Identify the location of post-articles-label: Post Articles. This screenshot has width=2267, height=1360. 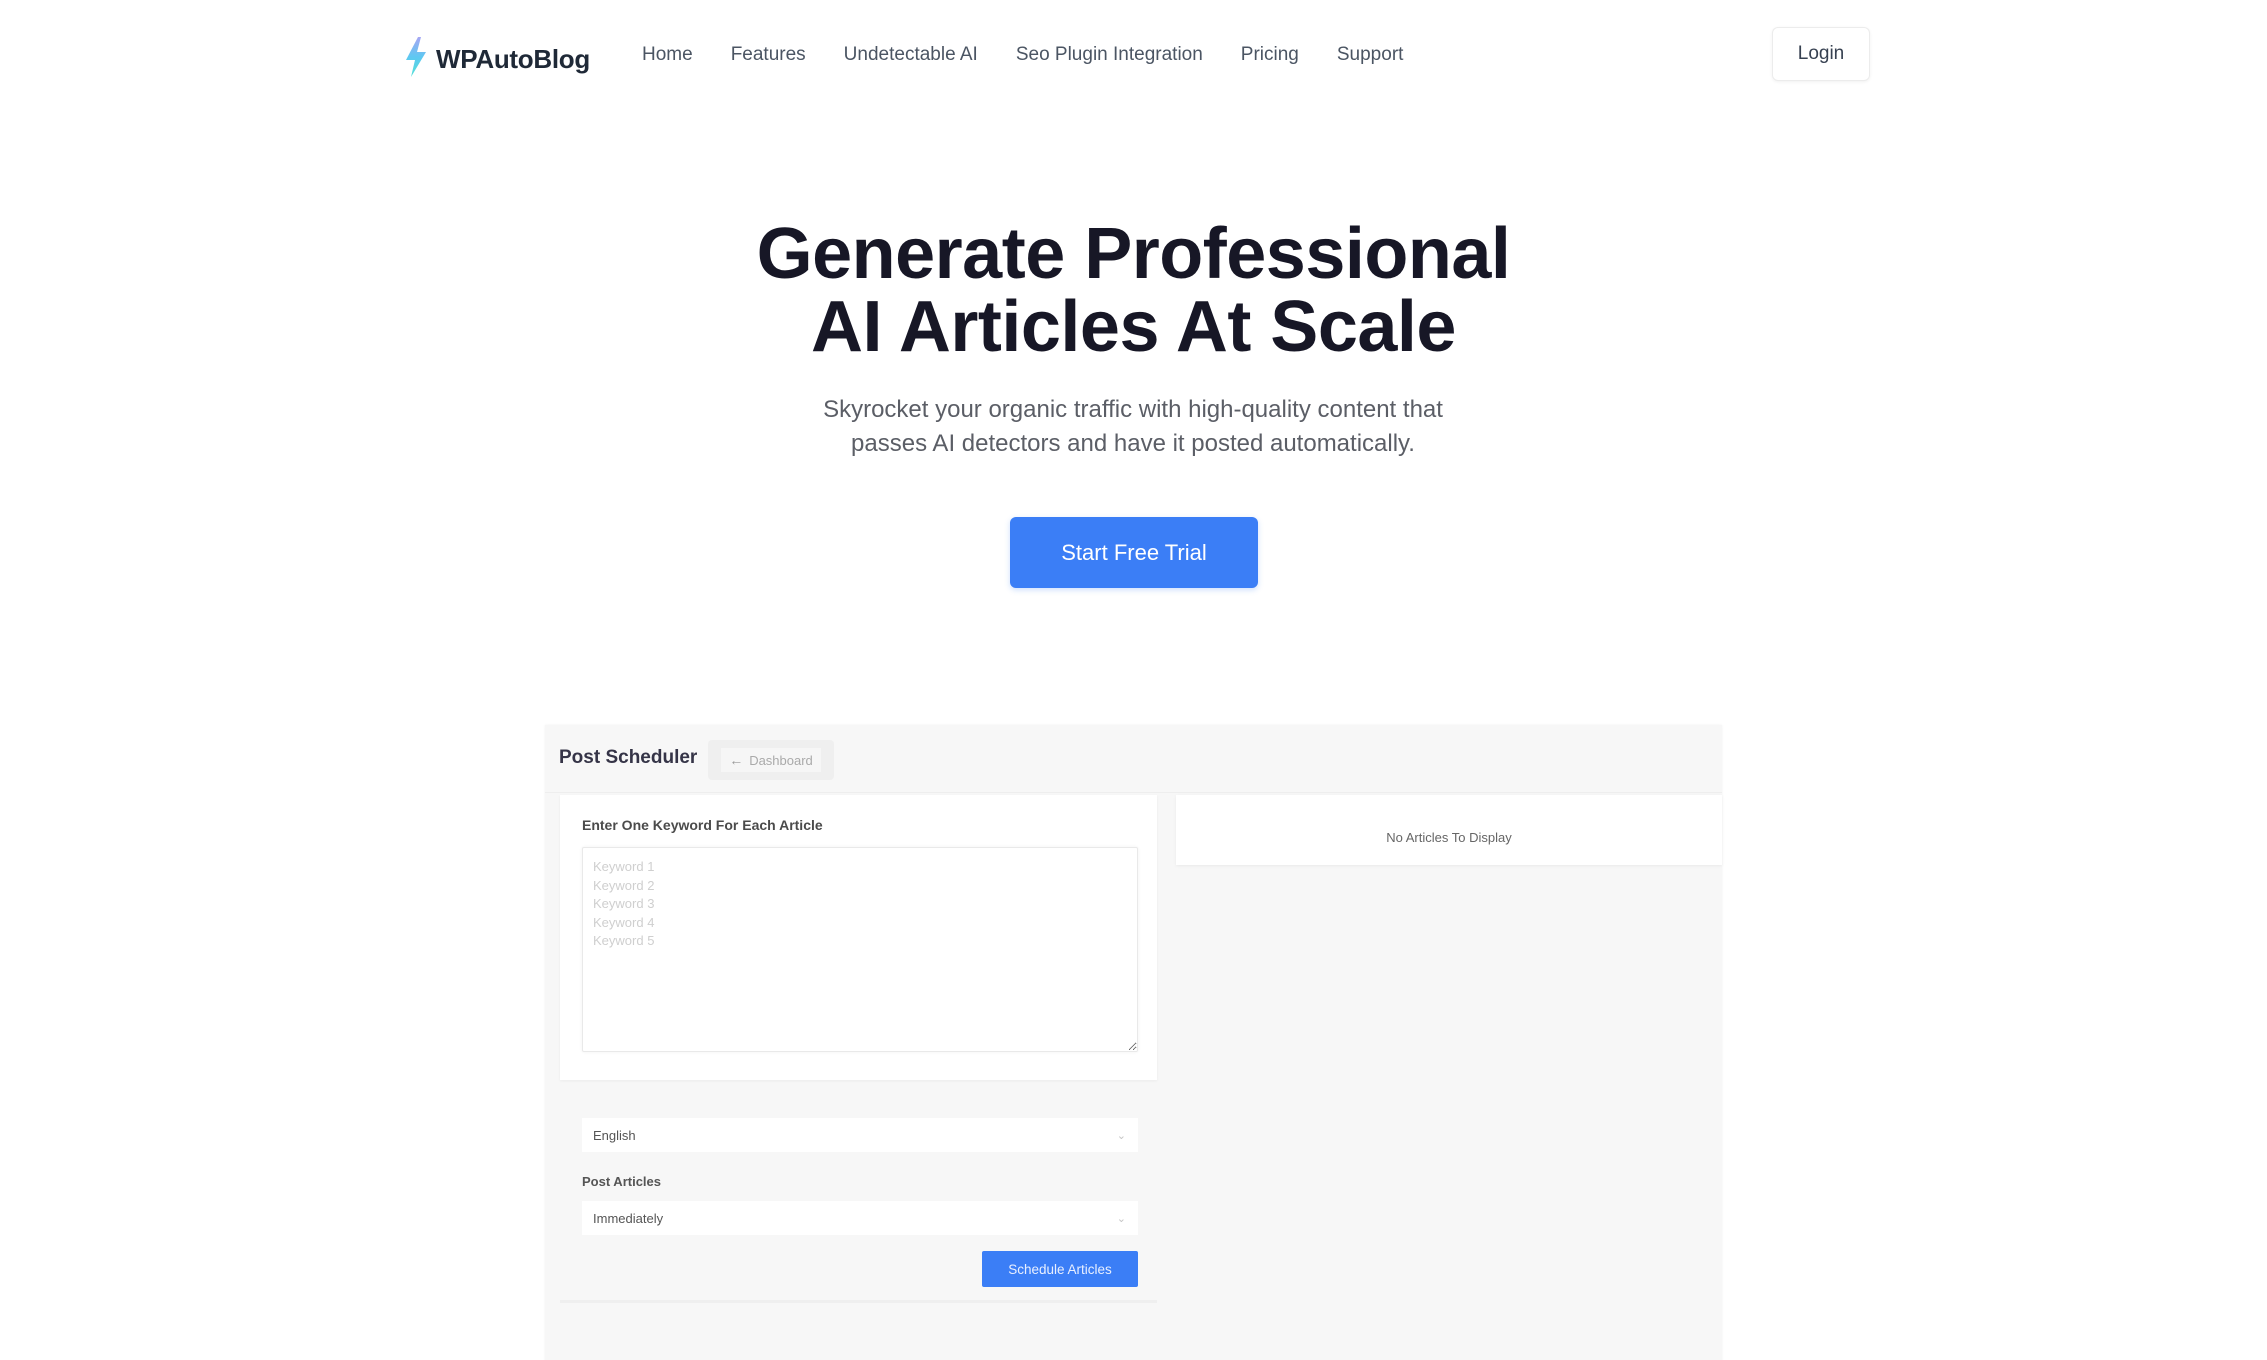
(621, 1181).